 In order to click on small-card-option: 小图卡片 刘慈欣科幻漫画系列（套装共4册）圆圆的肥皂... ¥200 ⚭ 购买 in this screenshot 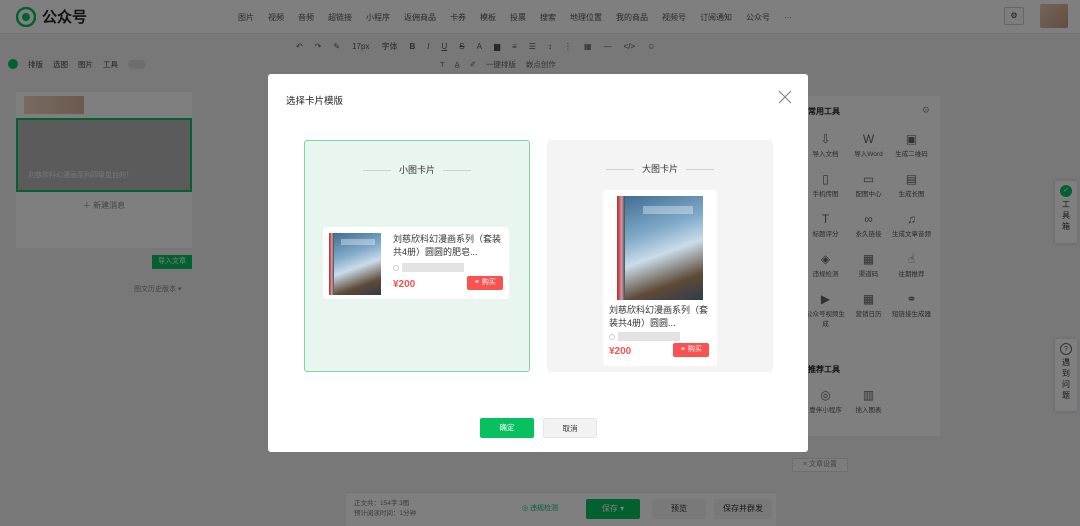, I will do `click(417, 256)`.